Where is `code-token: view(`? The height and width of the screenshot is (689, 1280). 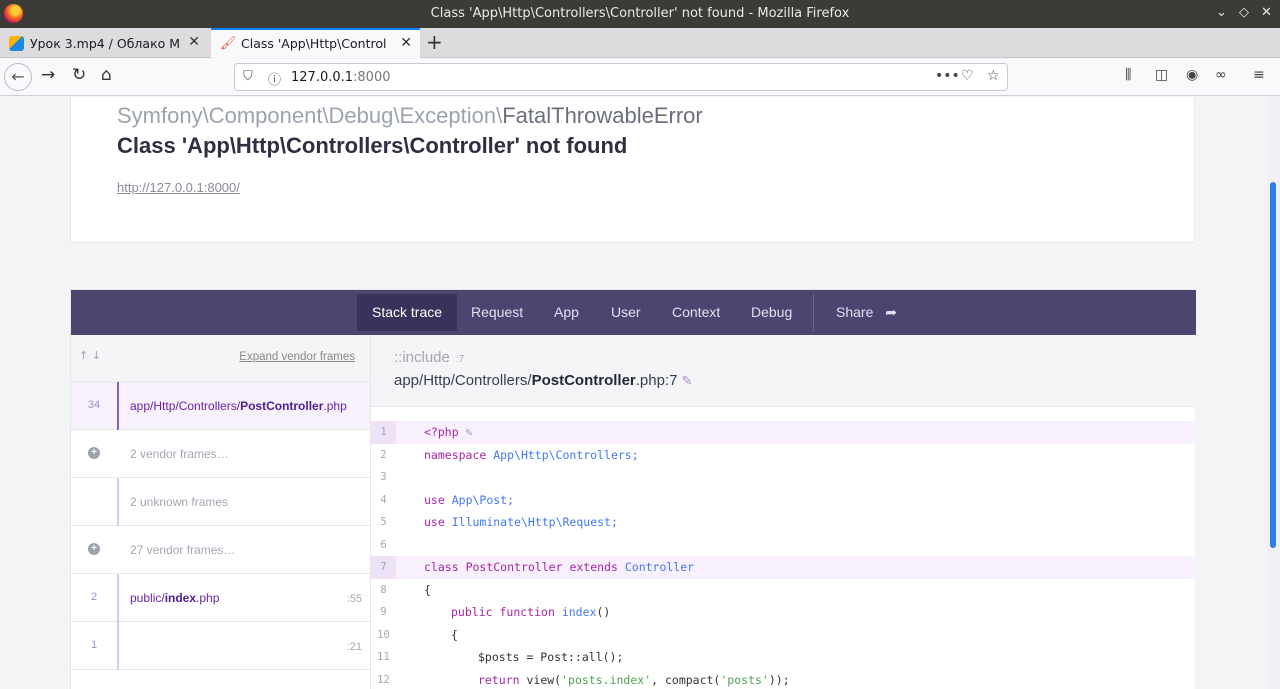
code-token: view( is located at coordinates (544, 679).